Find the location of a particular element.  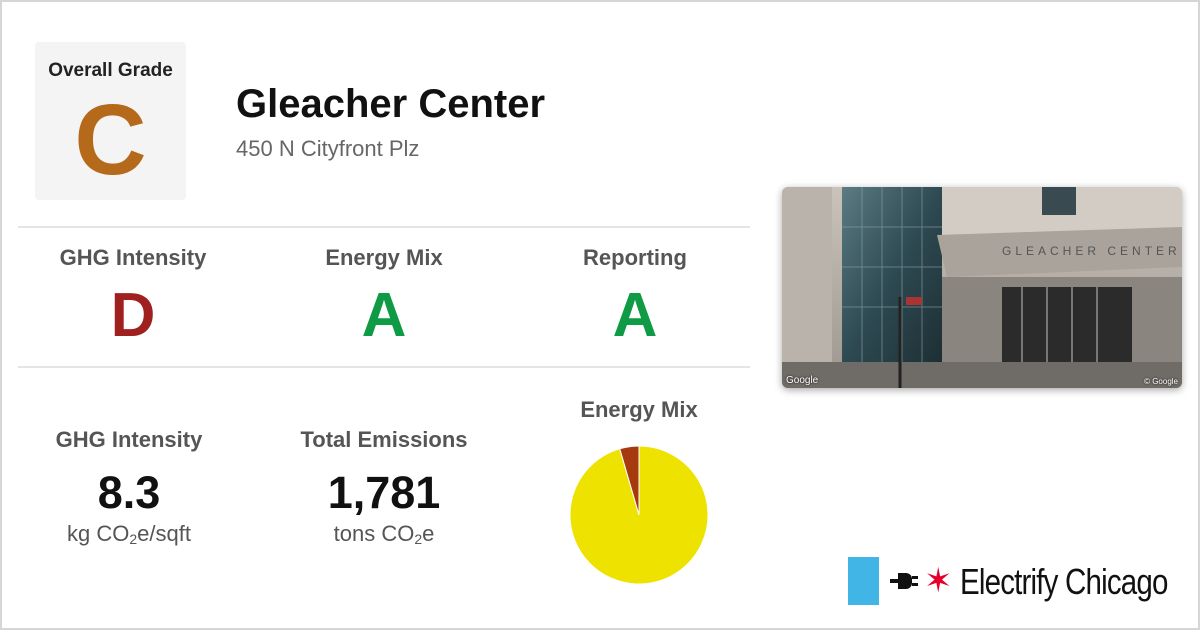

building-name: Gleacher Center is located at coordinates (391, 104).